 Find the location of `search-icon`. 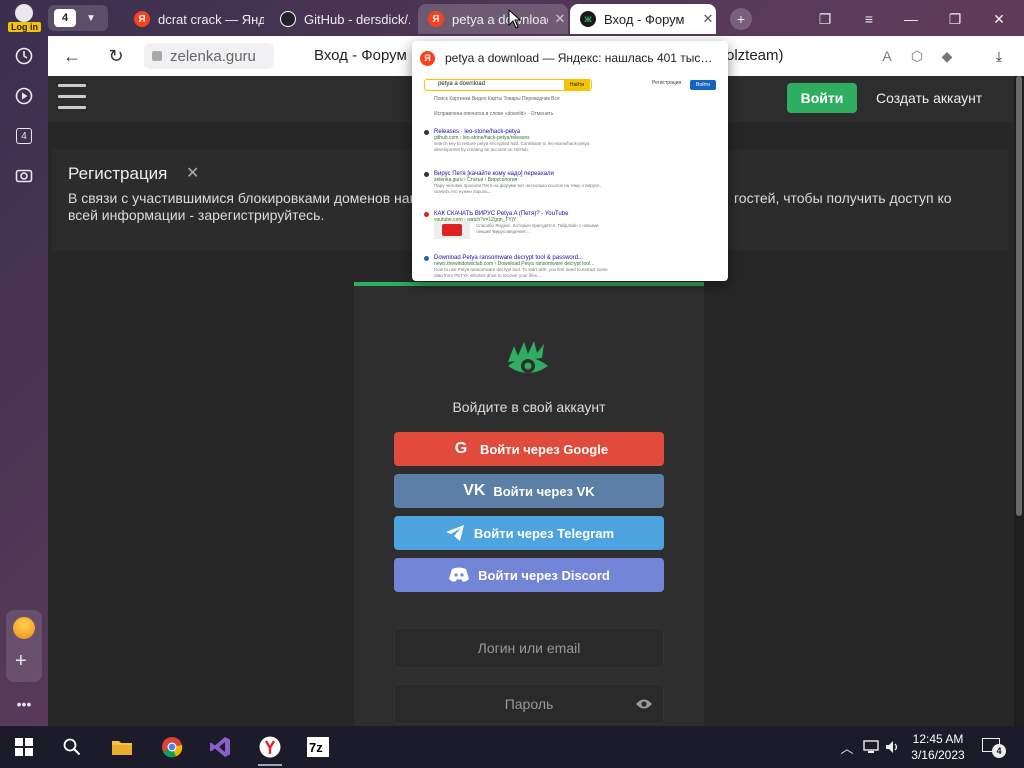

search-icon is located at coordinates (72, 747).